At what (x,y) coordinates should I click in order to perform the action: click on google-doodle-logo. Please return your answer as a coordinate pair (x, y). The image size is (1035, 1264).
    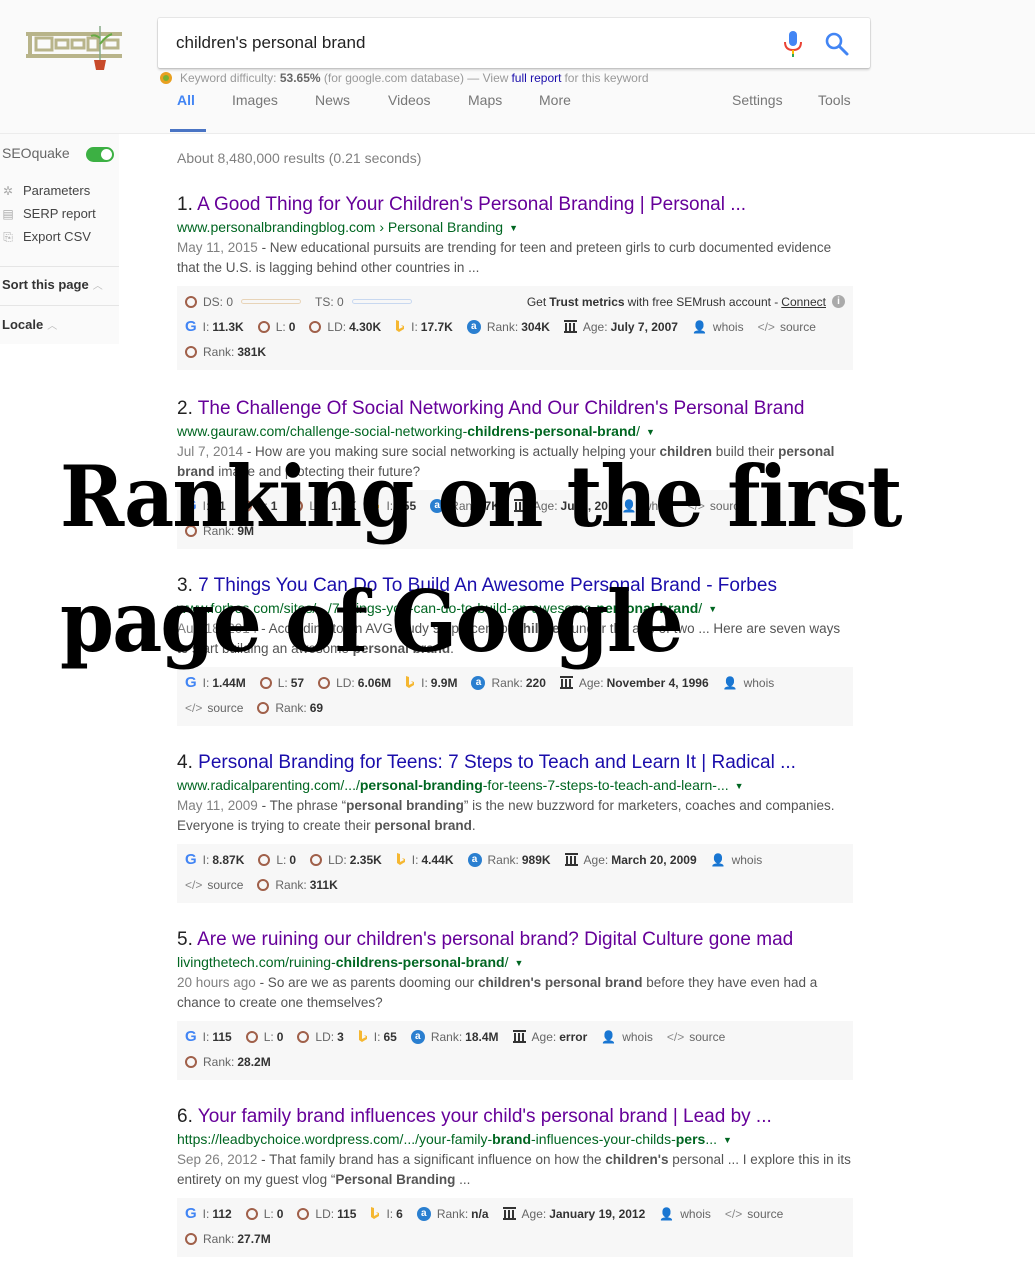
    Looking at the image, I should click on (74, 47).